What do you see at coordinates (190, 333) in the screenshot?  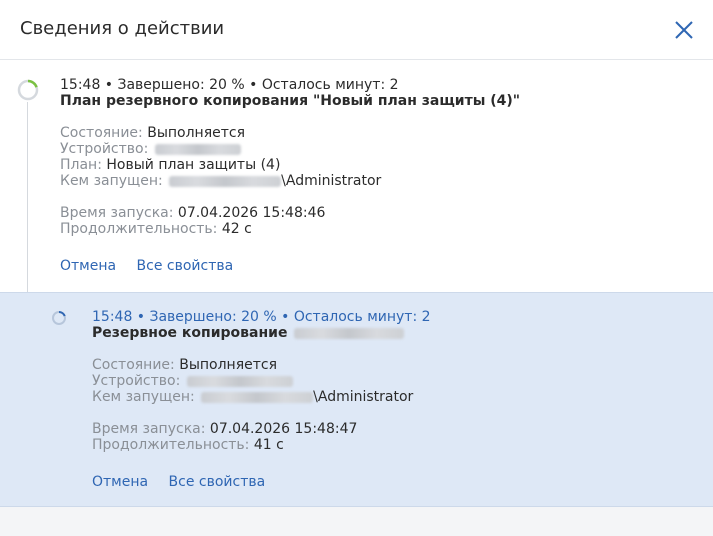 I see `activity-title: Резервное копирование` at bounding box center [190, 333].